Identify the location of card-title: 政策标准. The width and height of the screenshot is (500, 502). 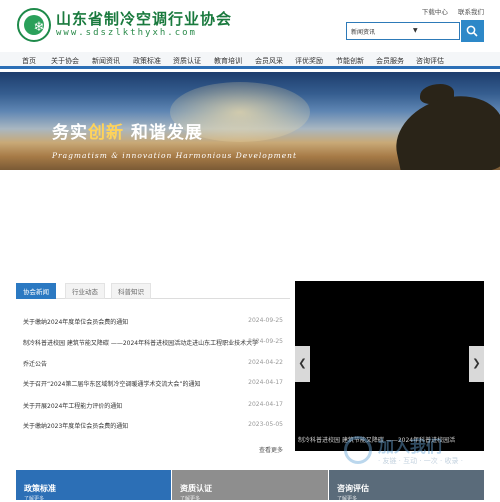
(40, 488).